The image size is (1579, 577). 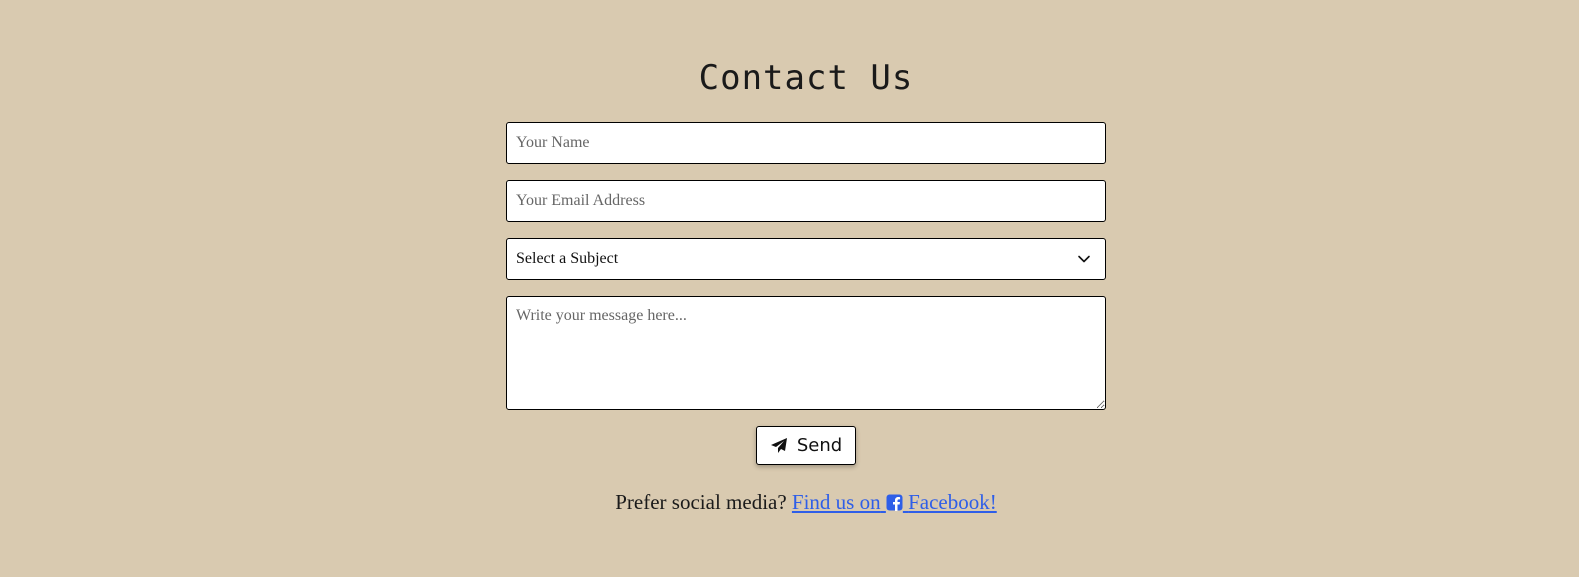 I want to click on facebook-link: Find us on Facebook!, so click(x=894, y=502).